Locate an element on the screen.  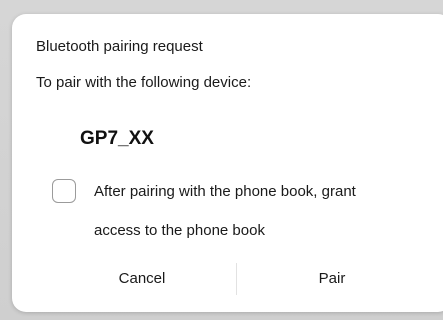
phonebook-access-label-line-1: After pairing with the phone book, grant is located at coordinates (225, 191).